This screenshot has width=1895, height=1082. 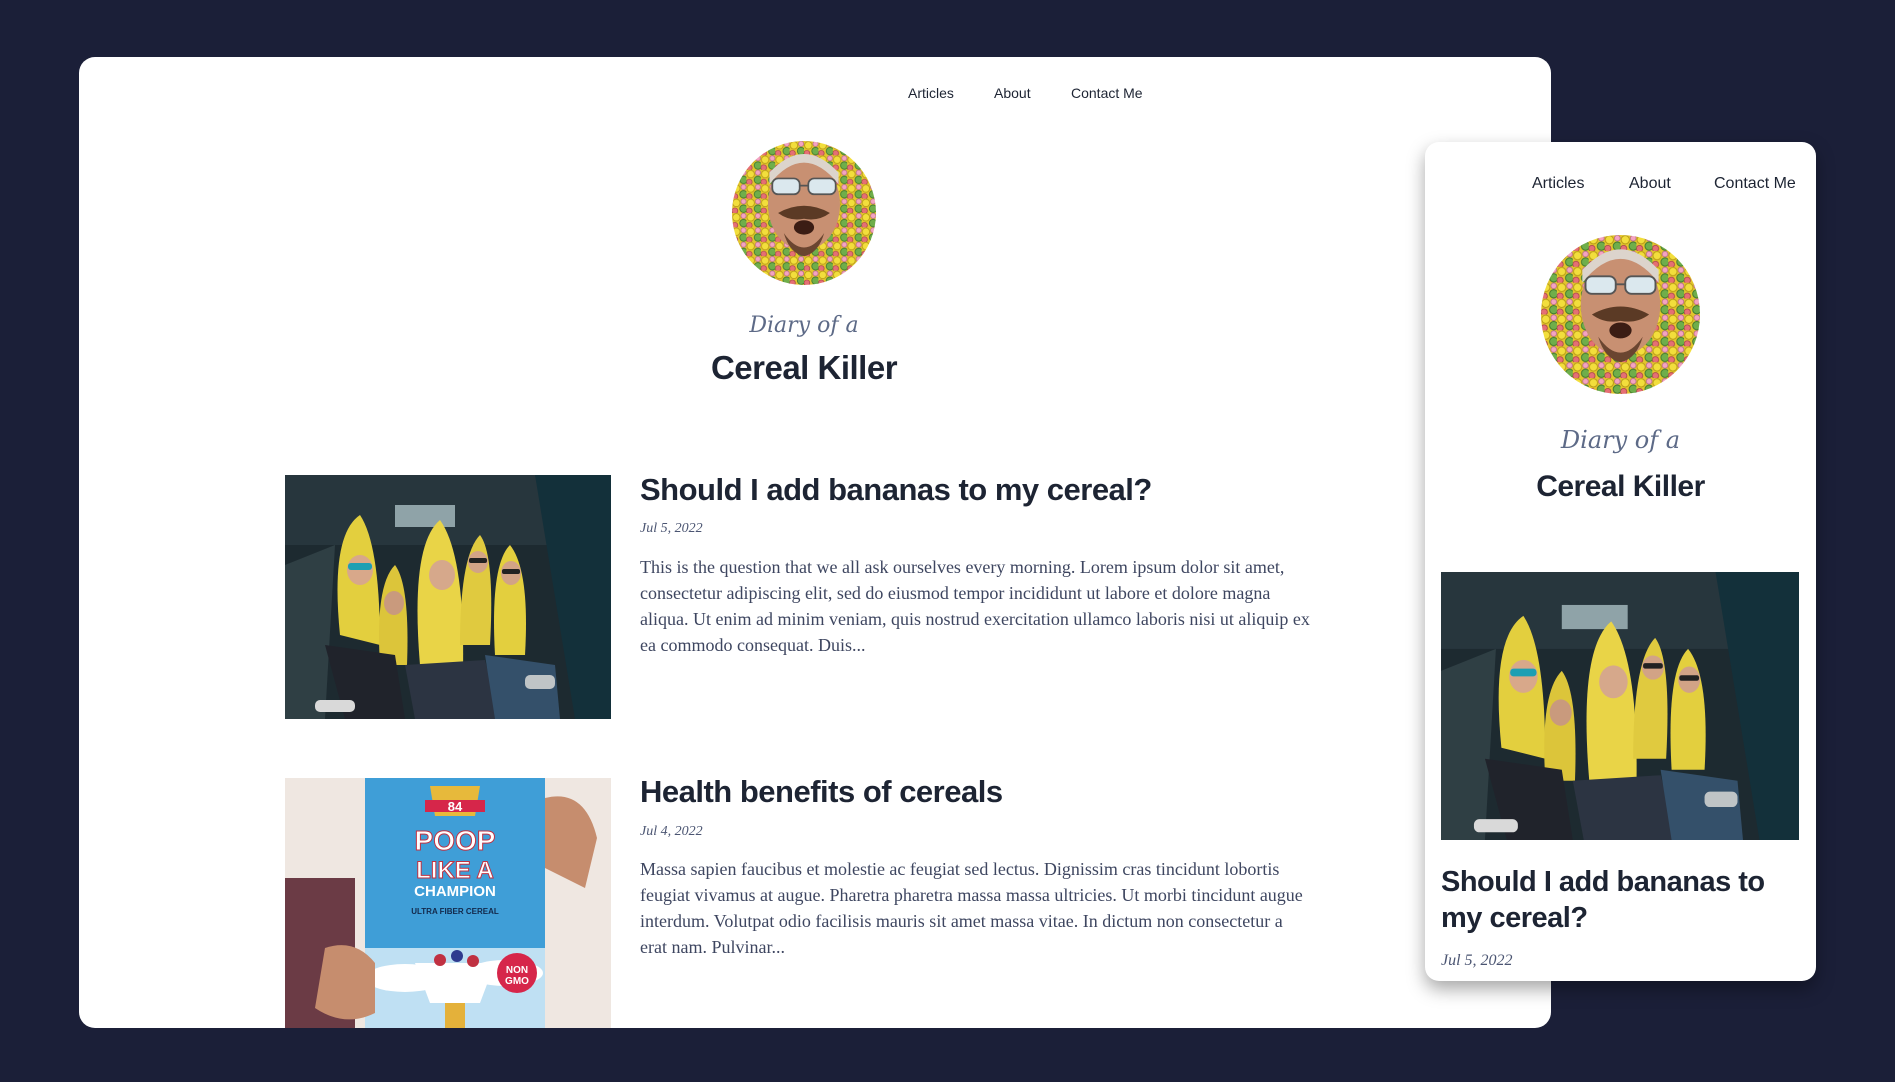 What do you see at coordinates (455, 911) in the screenshot?
I see `box-tagline: ULTRA FIBER CEREAL` at bounding box center [455, 911].